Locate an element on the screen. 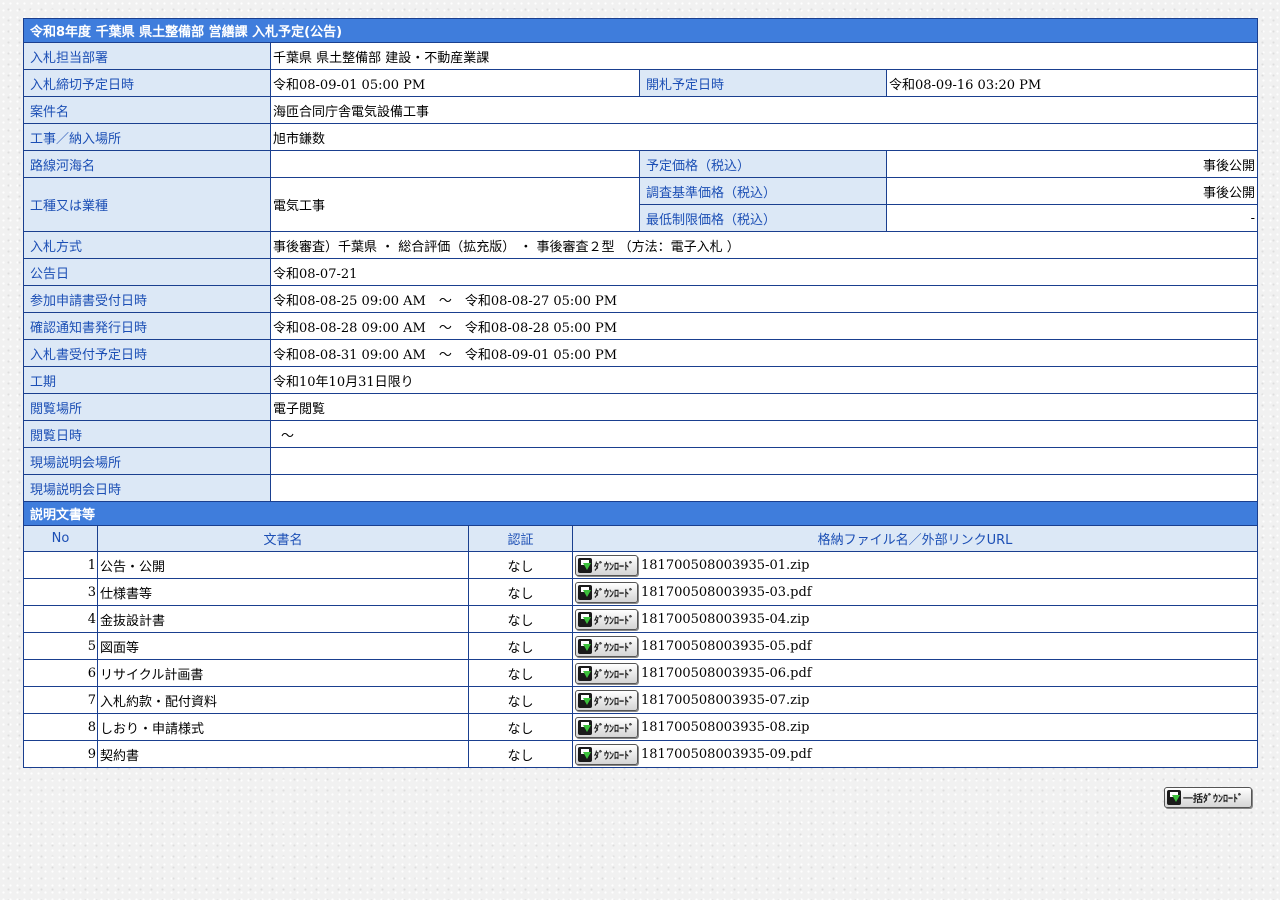  dept-value: 千葉県 県土整備部 建設・不動産業課 is located at coordinates (764, 56).